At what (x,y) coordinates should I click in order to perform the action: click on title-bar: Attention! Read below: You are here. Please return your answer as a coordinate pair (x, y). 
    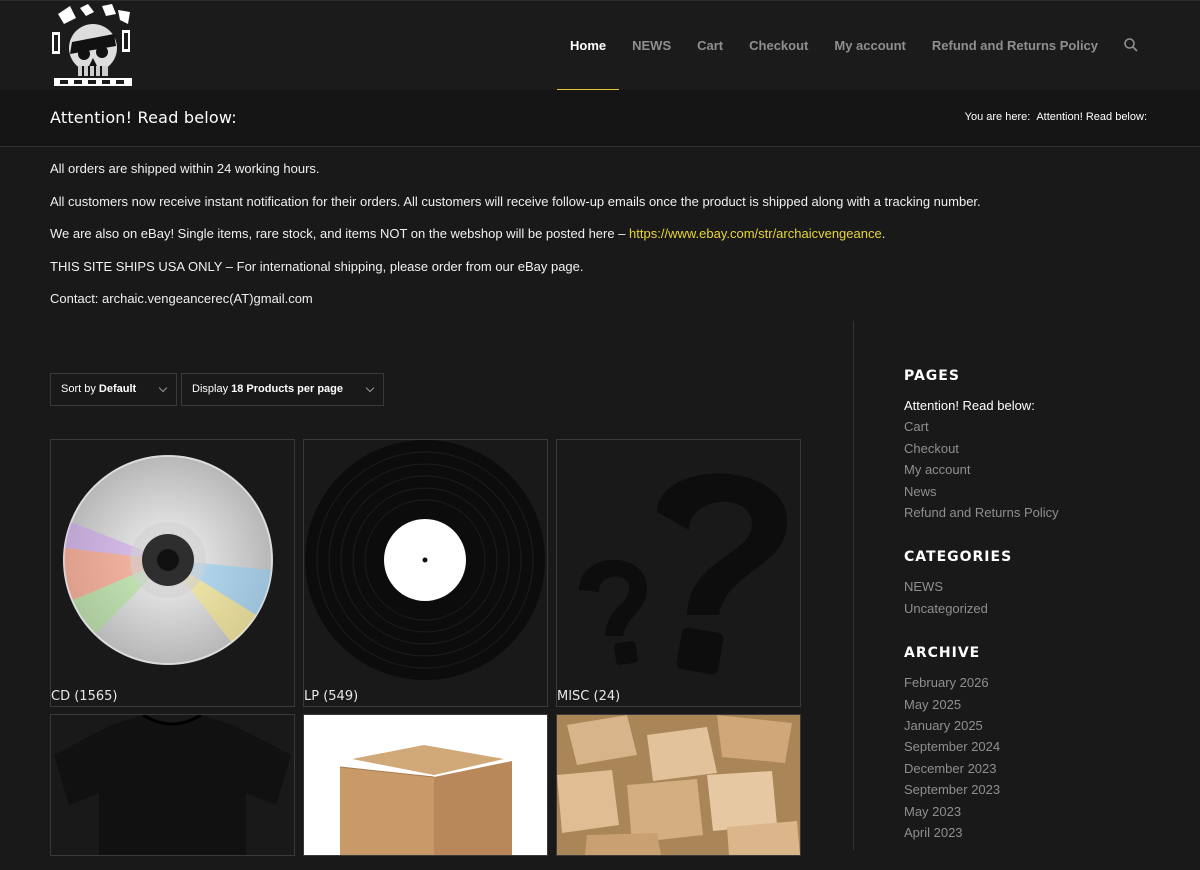
    Looking at the image, I should click on (600, 118).